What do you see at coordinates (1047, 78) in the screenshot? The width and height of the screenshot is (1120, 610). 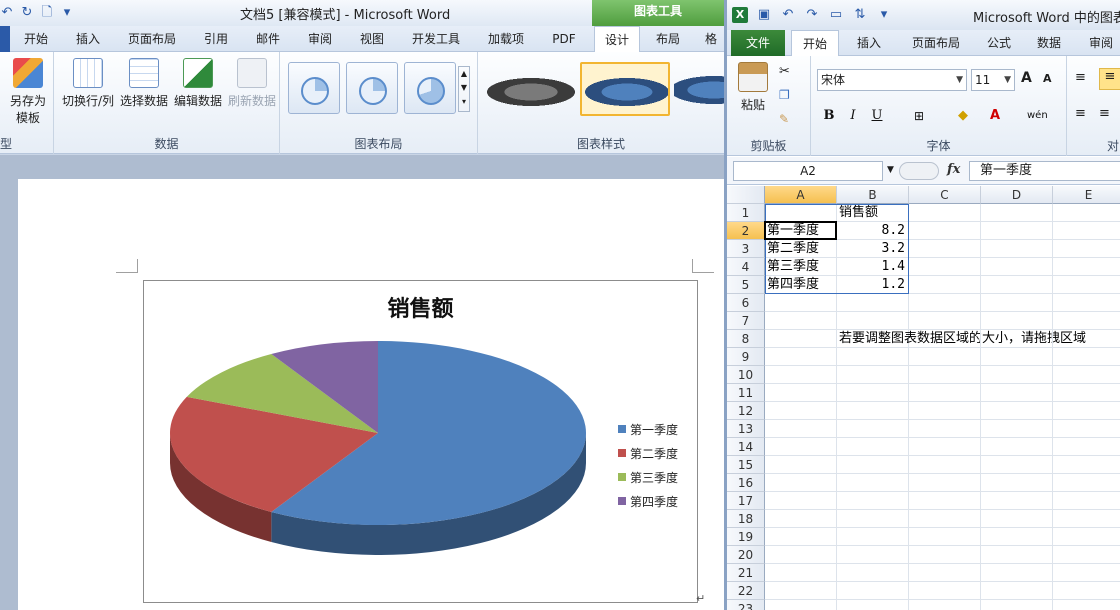 I see `decrease-font-icon: A` at bounding box center [1047, 78].